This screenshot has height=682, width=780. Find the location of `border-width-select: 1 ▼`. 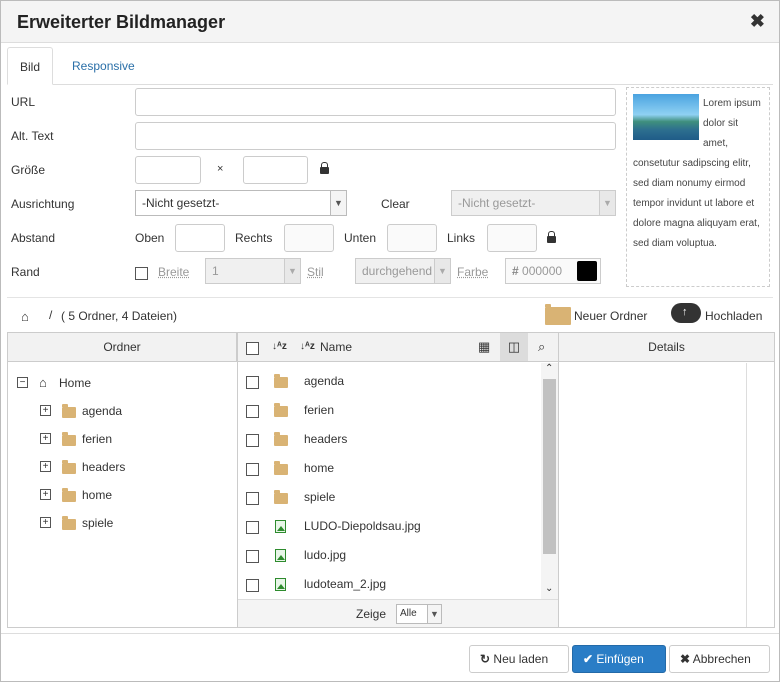

border-width-select: 1 ▼ is located at coordinates (253, 271).